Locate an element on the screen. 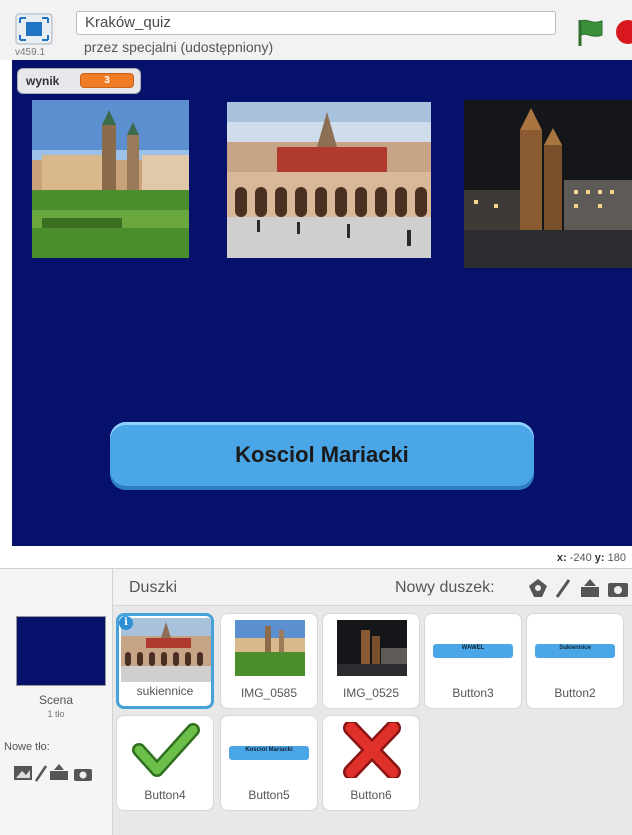 The width and height of the screenshot is (632, 835). new-backdrop-label: Nowe tło: is located at coordinates (27, 747).